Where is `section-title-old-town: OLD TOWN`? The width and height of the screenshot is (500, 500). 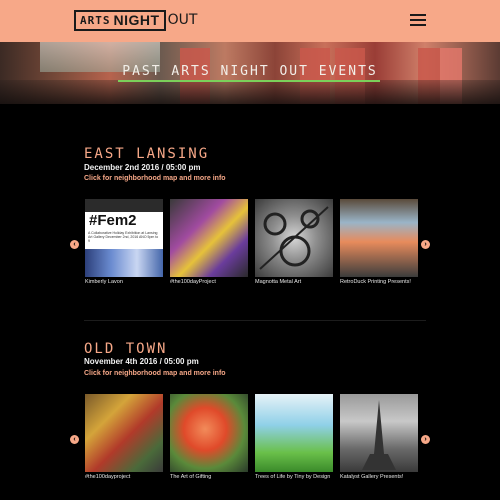 section-title-old-town: OLD TOWN is located at coordinates (126, 349).